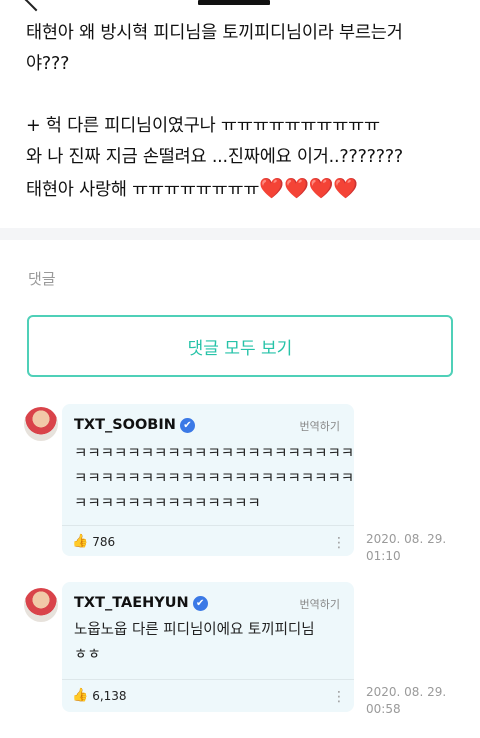  Describe the element at coordinates (203, 126) in the screenshot. I see `post-line: + 헉 다른 피디님이였구나 ㅠㅠㅠㅠㅠㅠㅠㅠㅠㅠ` at that location.